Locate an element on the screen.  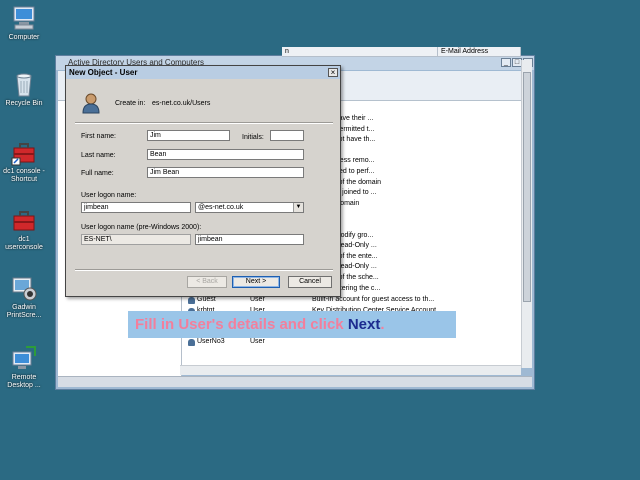
logon-name-field: jimbean is located at coordinates (136, 207).